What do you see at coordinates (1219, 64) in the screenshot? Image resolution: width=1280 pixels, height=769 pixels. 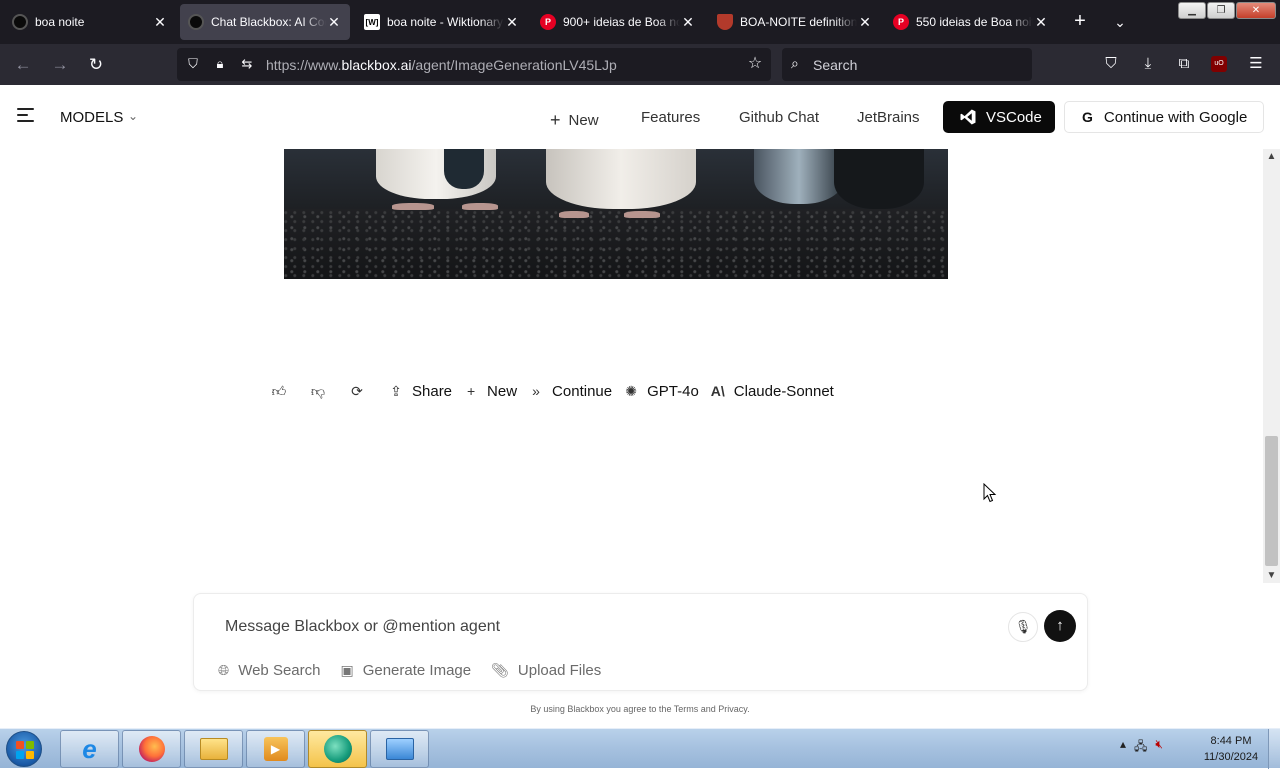 I see `ublock-origin-icon: uO` at bounding box center [1219, 64].